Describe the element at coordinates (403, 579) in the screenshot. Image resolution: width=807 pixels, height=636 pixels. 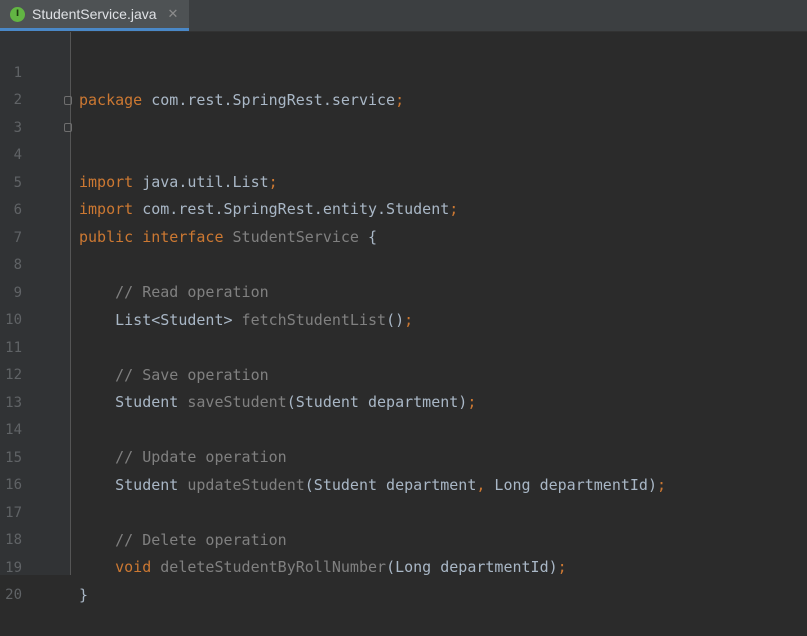
I see `code-line: 20` at that location.